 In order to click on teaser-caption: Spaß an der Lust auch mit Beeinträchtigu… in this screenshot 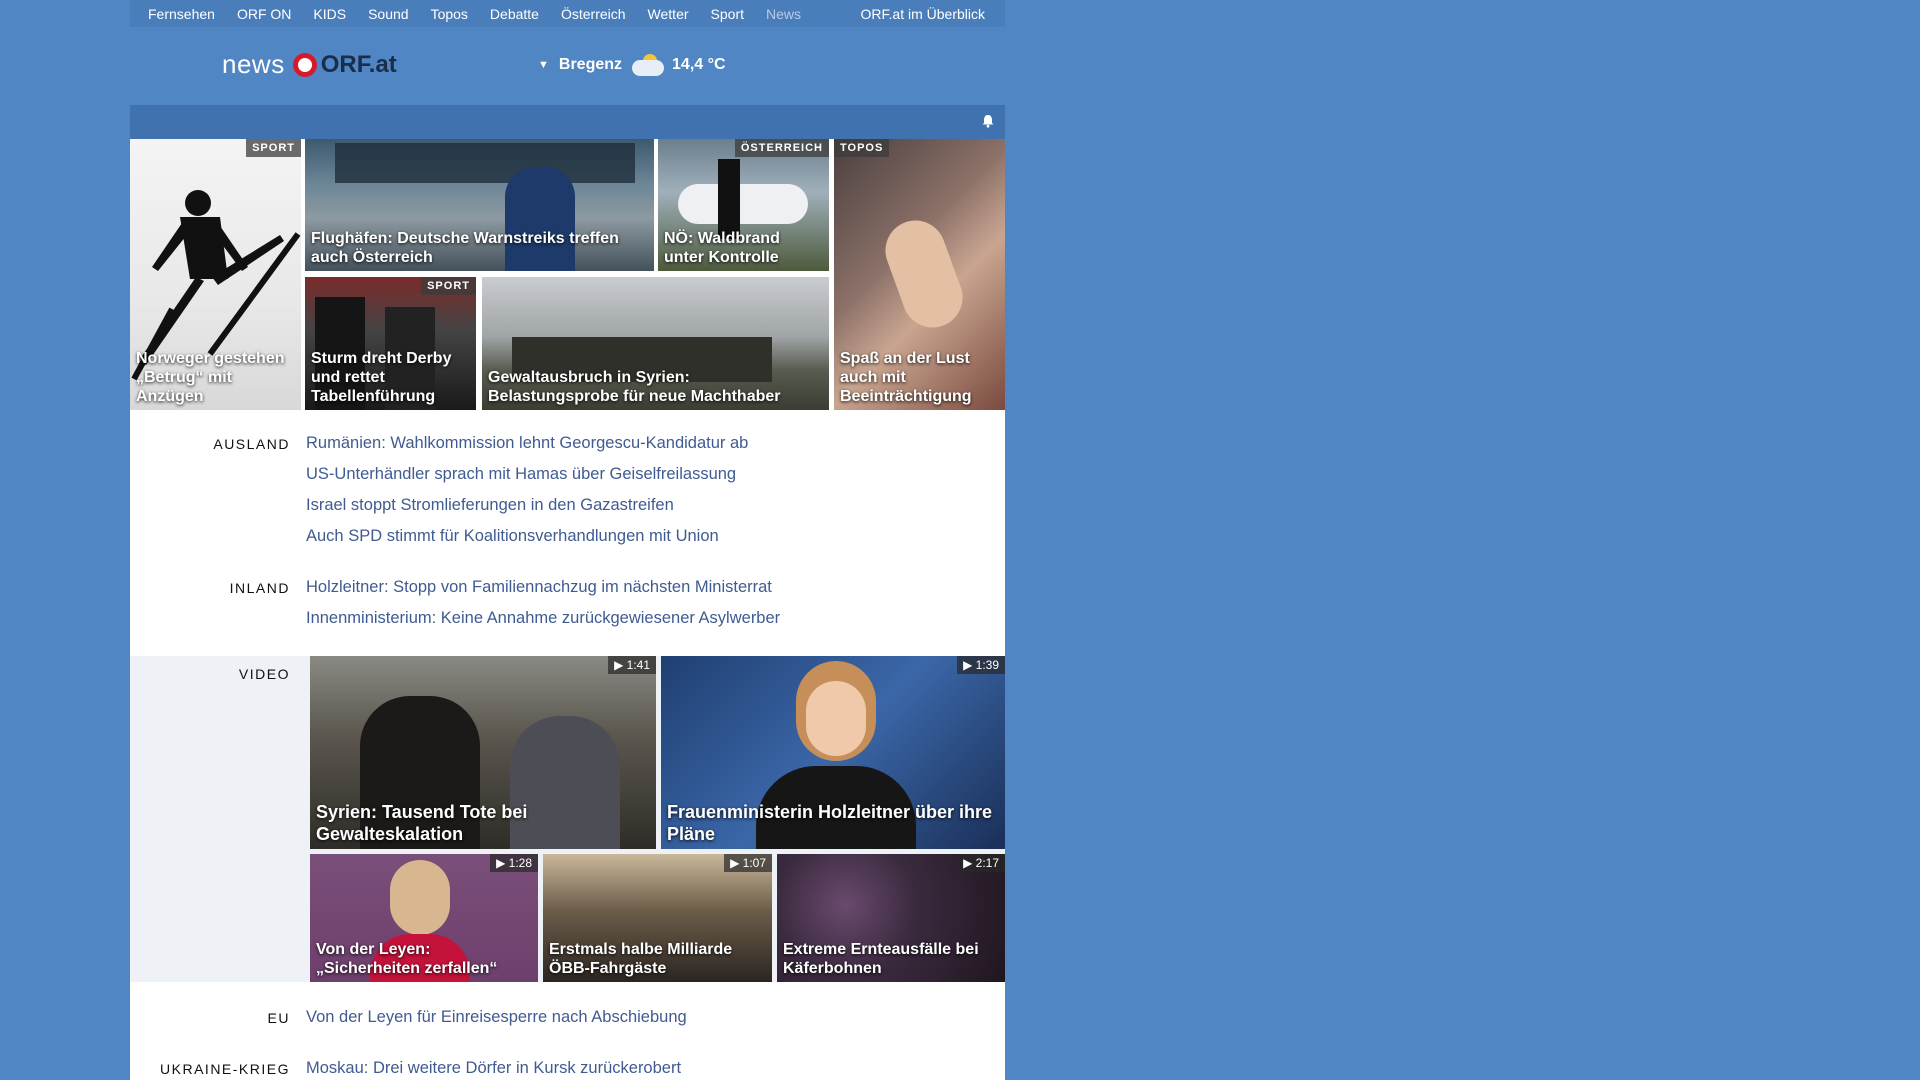, I will do `click(906, 377)`.